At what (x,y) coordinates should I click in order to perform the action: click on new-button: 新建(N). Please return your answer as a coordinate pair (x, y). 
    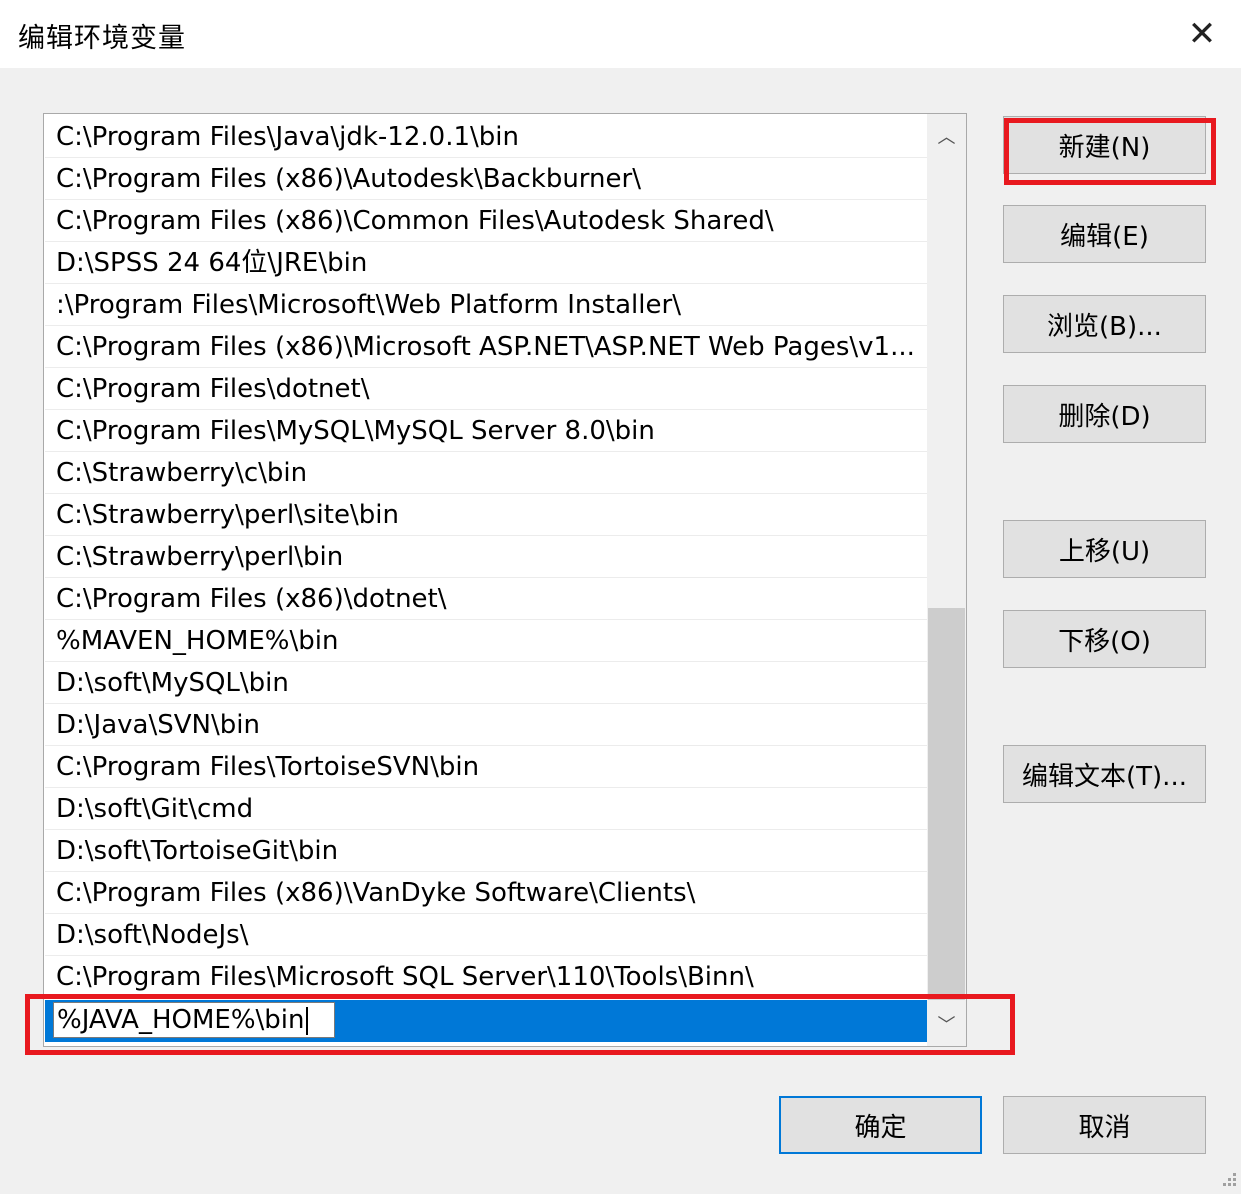
    Looking at the image, I should click on (1104, 145).